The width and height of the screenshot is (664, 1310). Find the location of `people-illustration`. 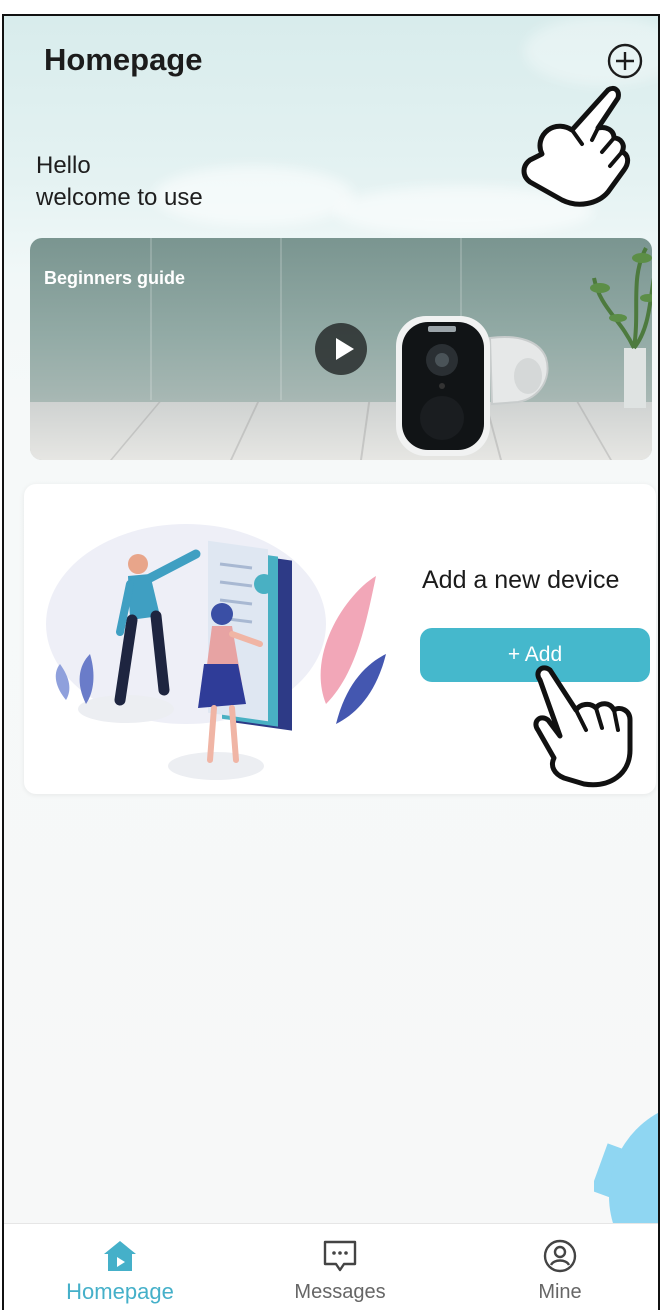

people-illustration is located at coordinates (216, 652).